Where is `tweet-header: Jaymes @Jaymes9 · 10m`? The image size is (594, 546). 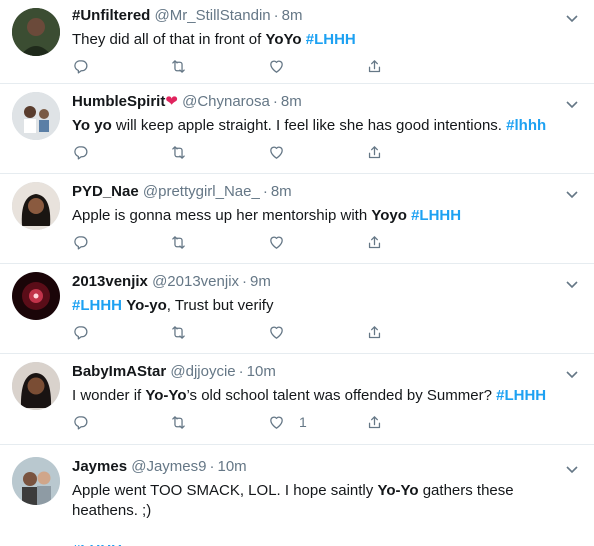
tweet-header: Jaymes @Jaymes9 · 10m is located at coordinates (313, 467).